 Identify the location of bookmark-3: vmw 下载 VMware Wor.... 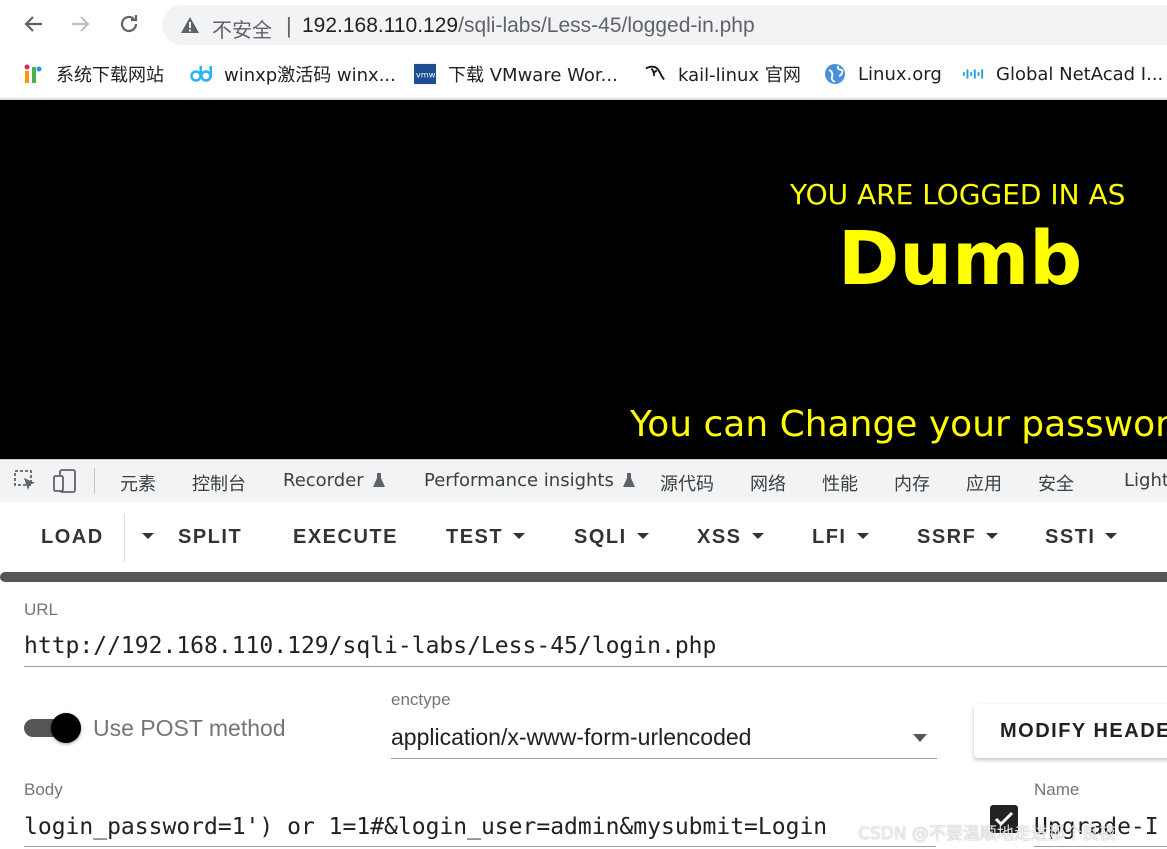
(516, 74).